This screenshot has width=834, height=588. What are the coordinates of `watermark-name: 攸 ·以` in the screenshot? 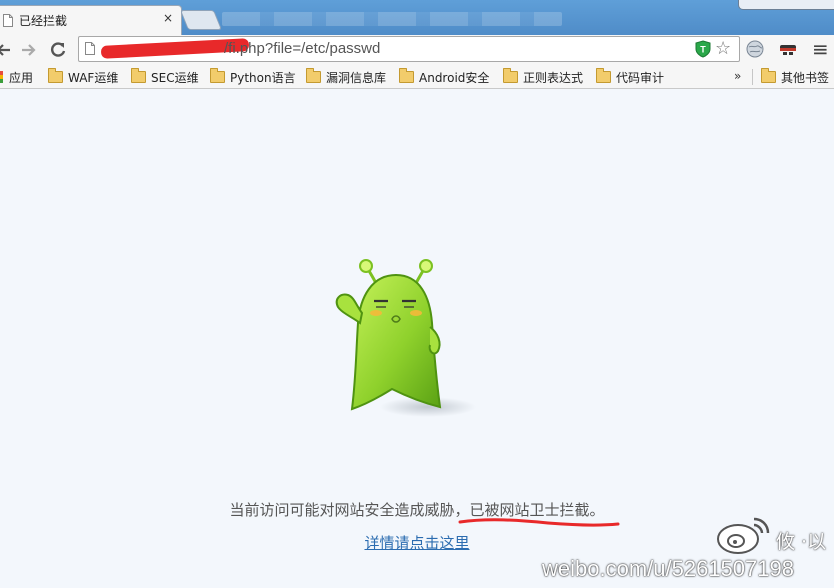 It's located at (801, 542).